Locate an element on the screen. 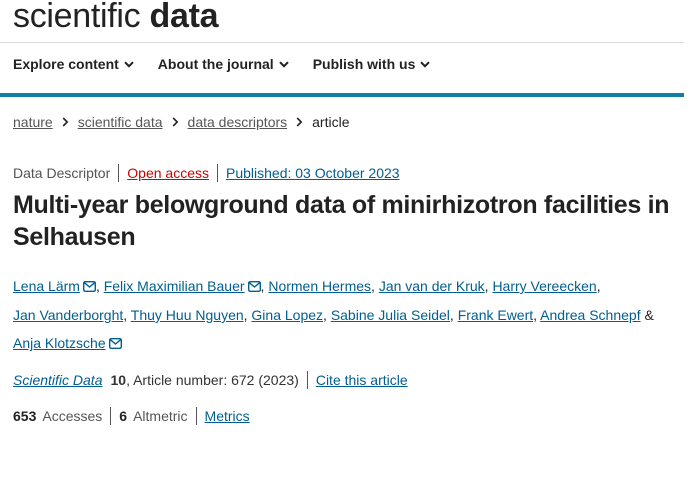  header-divider is located at coordinates (342, 42).